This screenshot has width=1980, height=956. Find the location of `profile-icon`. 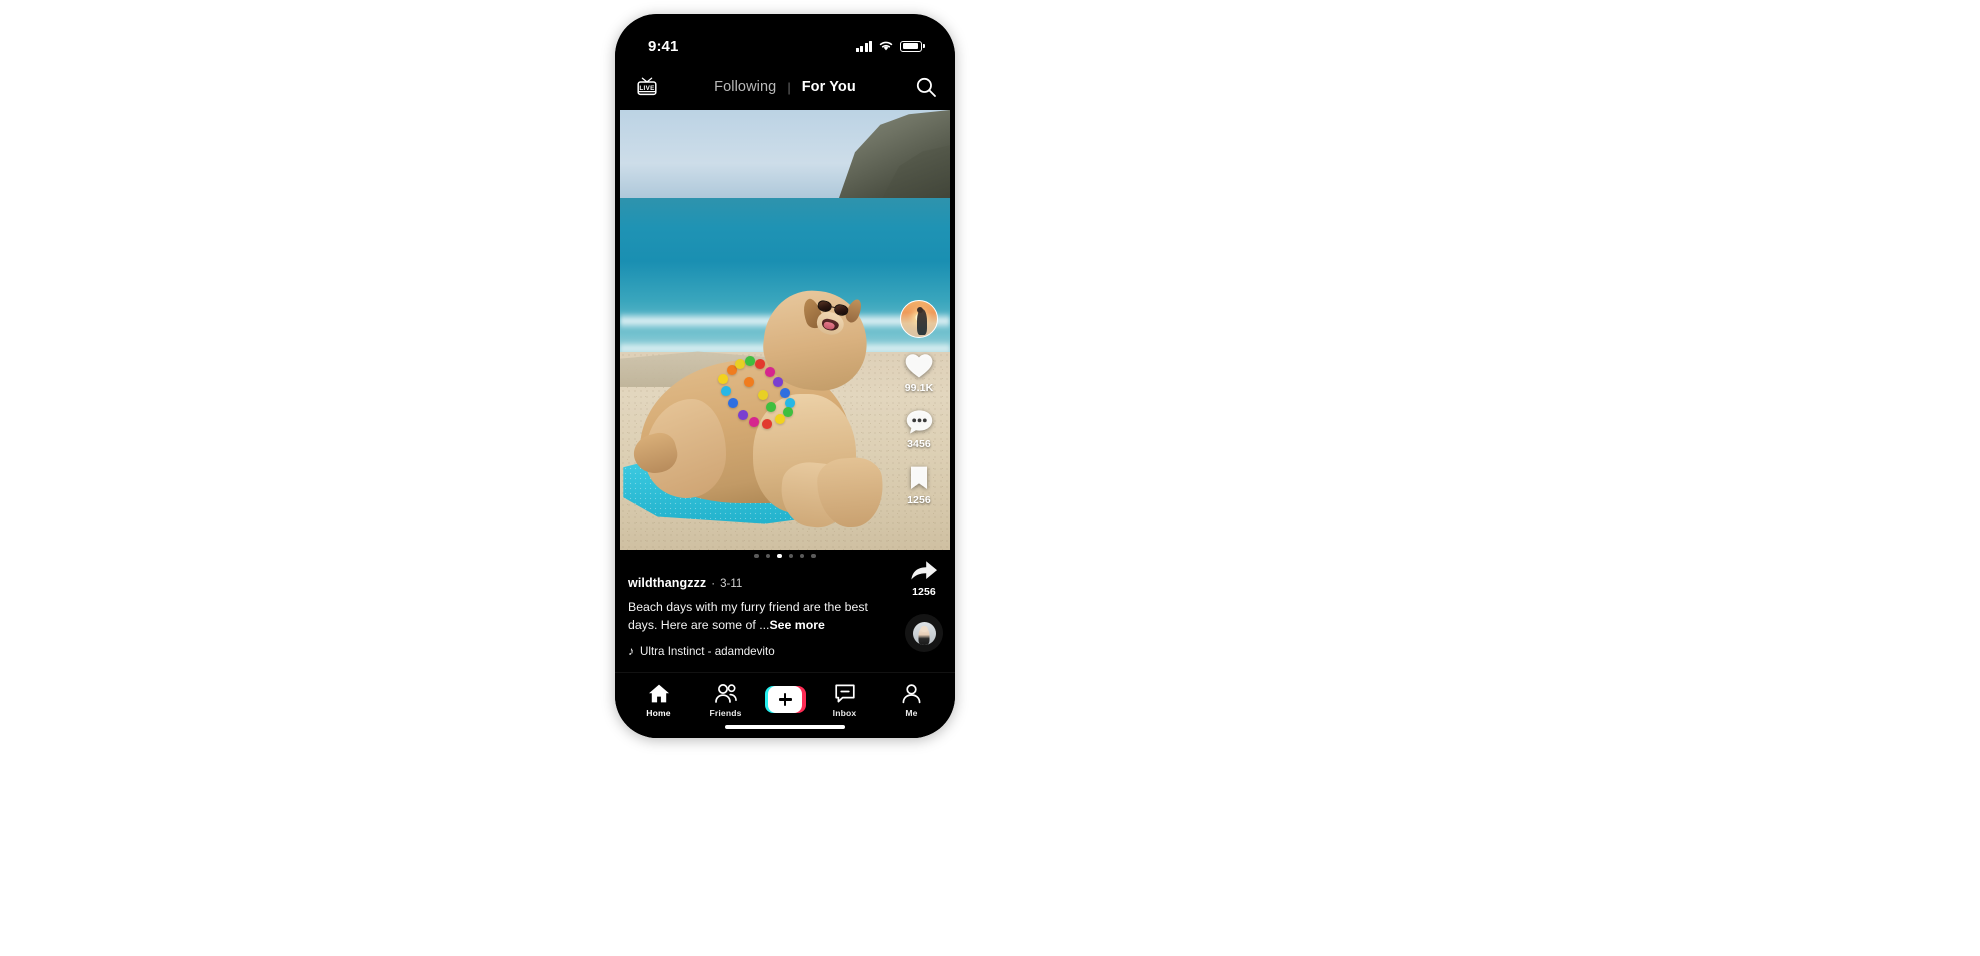

profile-icon is located at coordinates (911, 694).